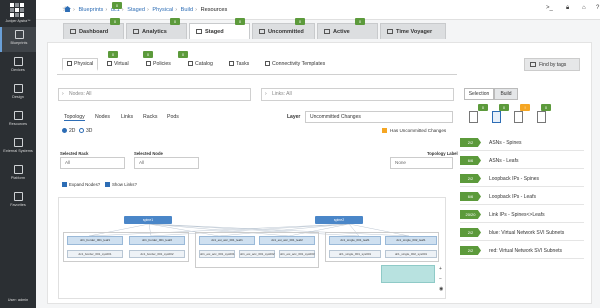  What do you see at coordinates (355, 254) in the screenshot?
I see `generic-node: dc1_single_001_sys001` at bounding box center [355, 254].